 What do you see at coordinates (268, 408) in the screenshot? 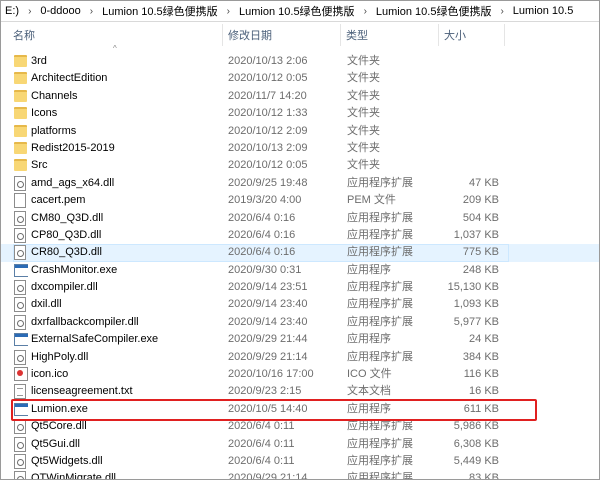
I see `file-date: 2020/10/5 14:40` at bounding box center [268, 408].